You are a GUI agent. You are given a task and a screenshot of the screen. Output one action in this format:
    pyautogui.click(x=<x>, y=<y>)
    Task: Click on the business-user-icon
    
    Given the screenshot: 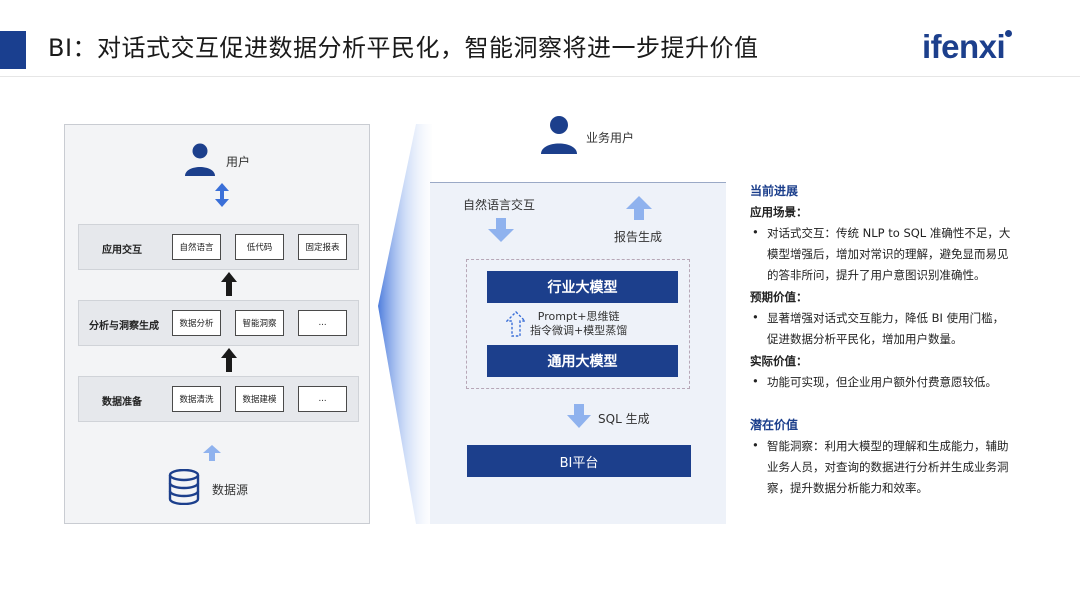 What is the action you would take?
    pyautogui.click(x=559, y=135)
    